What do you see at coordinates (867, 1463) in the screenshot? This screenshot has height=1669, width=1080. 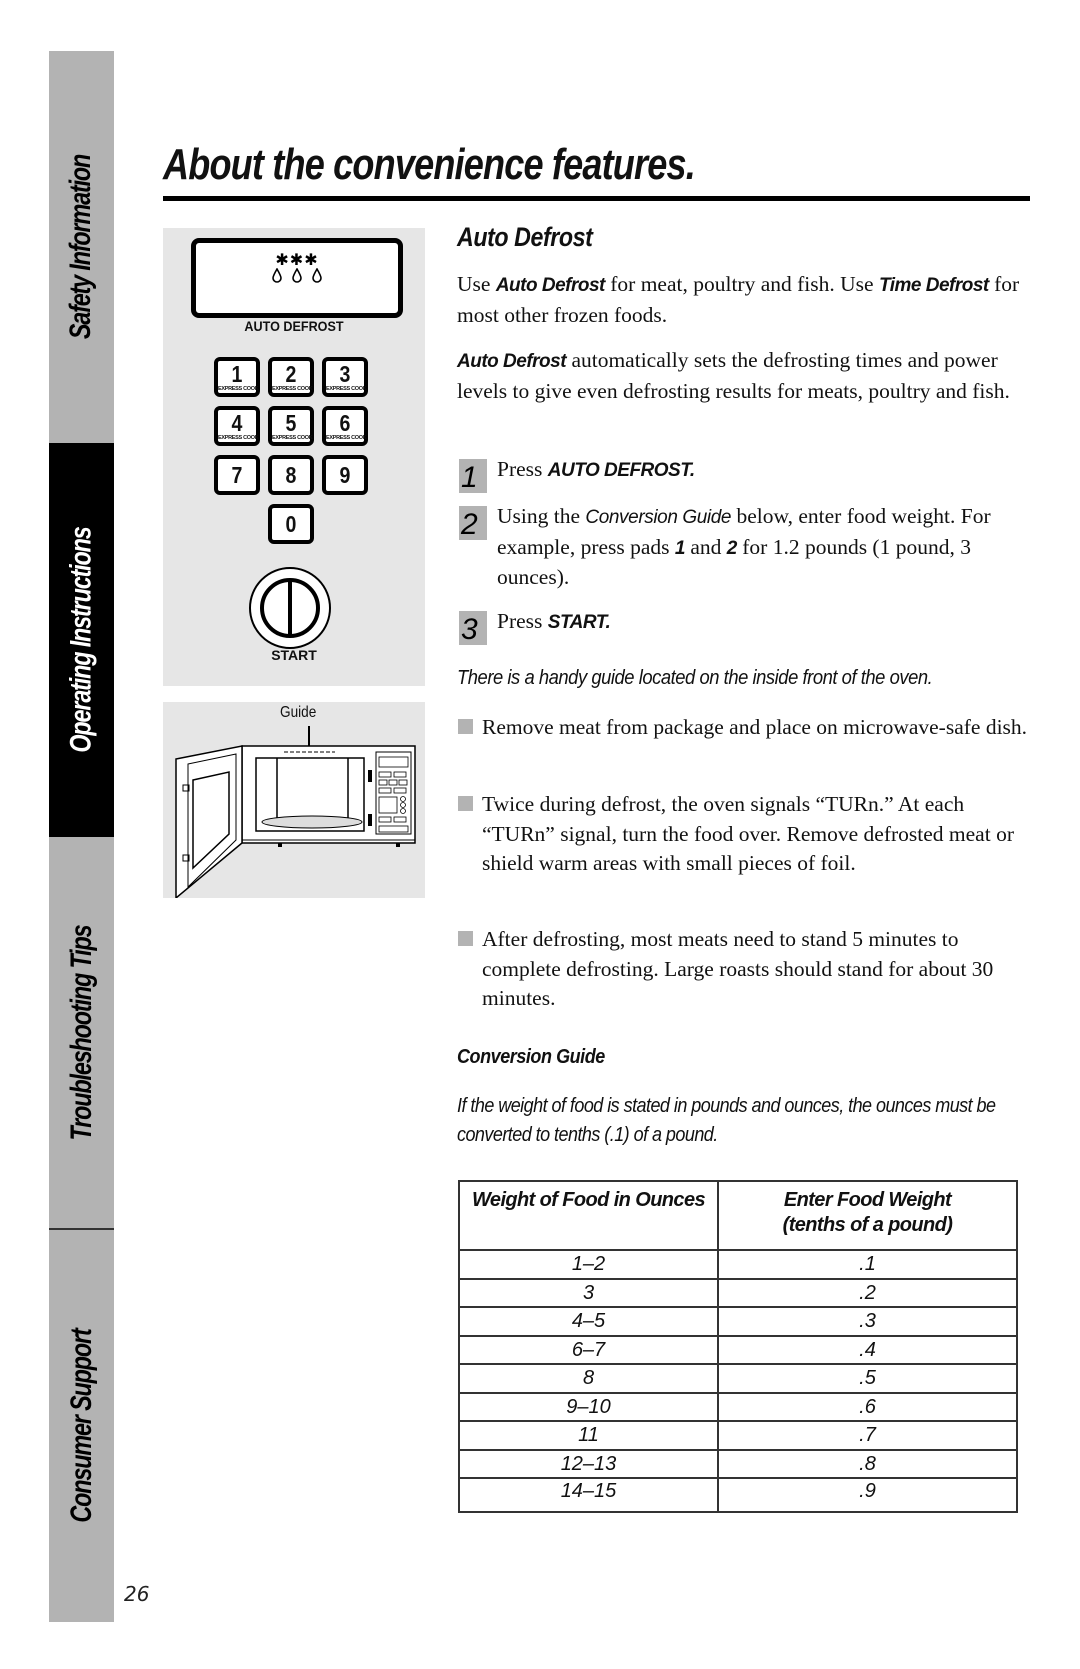 I see `tenths-cell: .8` at bounding box center [867, 1463].